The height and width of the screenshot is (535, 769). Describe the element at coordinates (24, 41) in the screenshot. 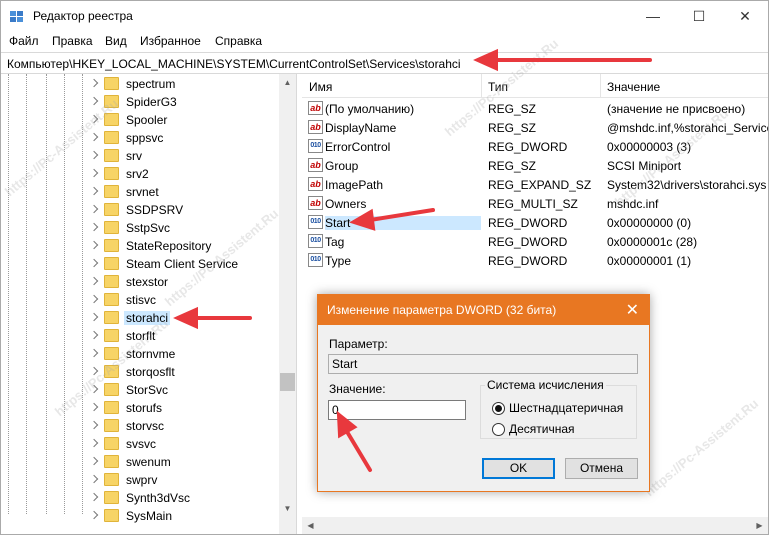

I see `menu-file: Файл` at that location.